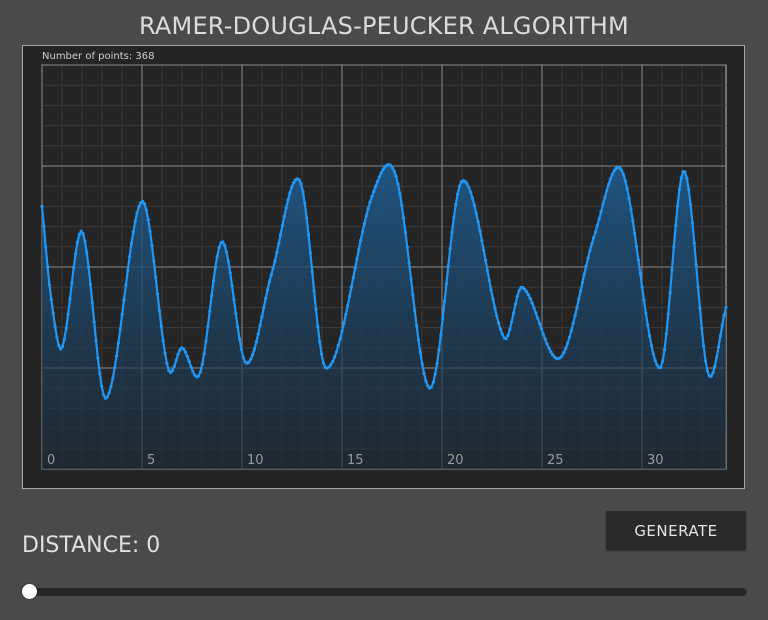 The height and width of the screenshot is (620, 768). I want to click on distance-slider-thumb, so click(29, 591).